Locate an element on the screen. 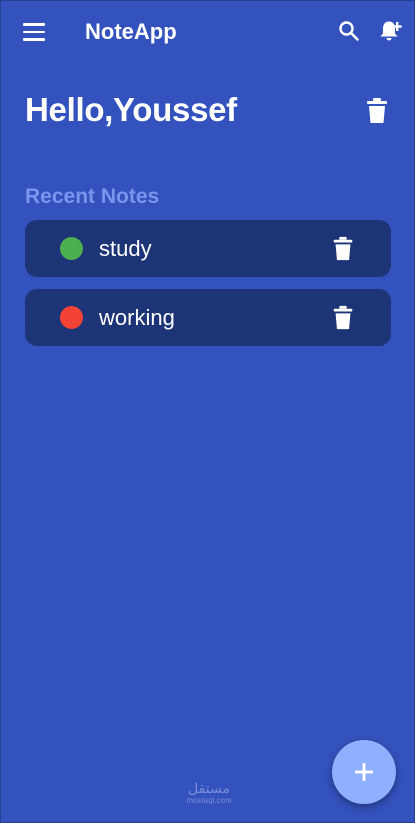 This screenshot has height=823, width=415. note-item: working is located at coordinates (208, 317).